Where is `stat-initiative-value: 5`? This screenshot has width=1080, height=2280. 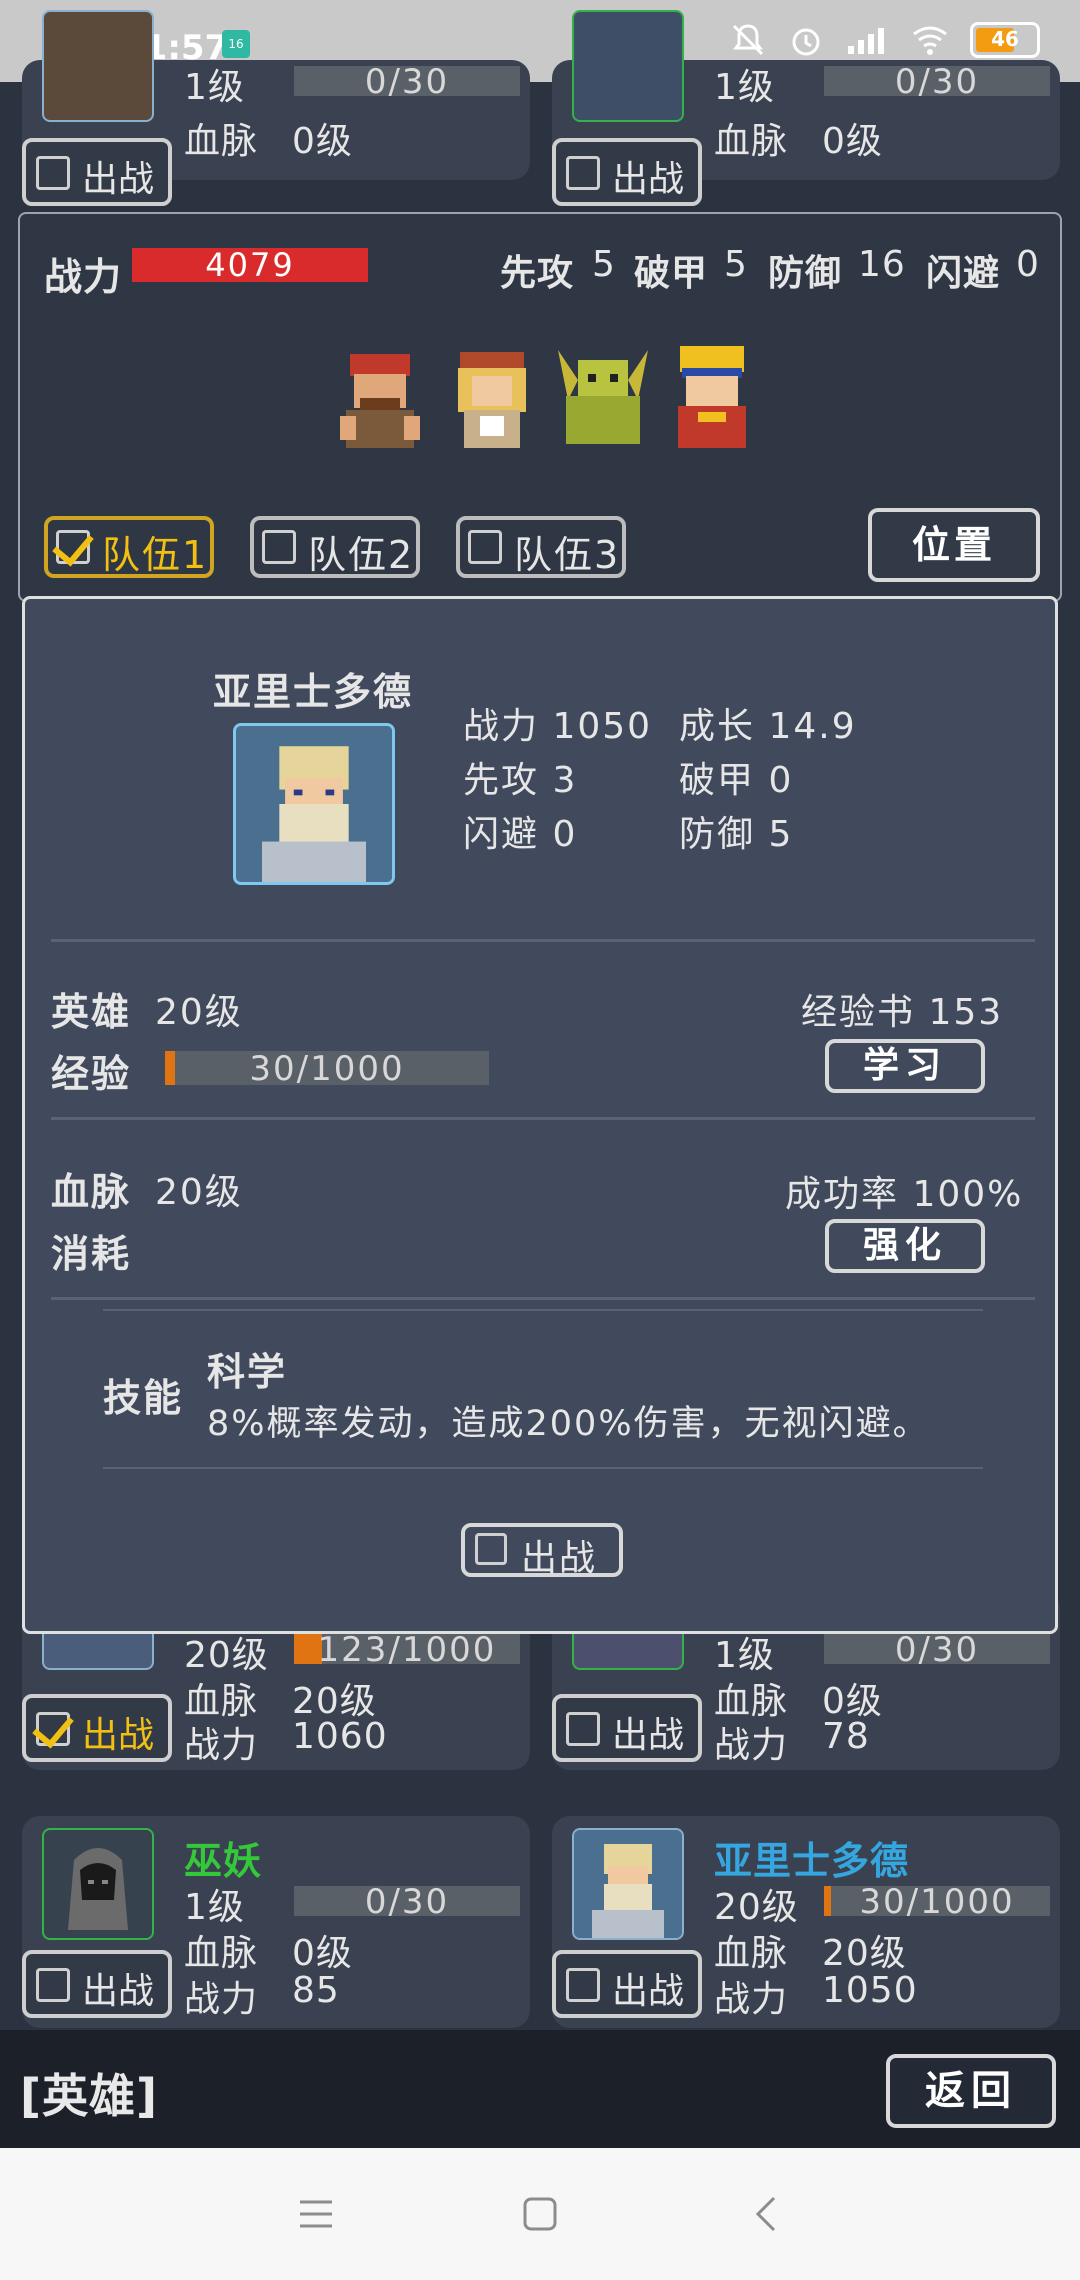 stat-initiative-value: 5 is located at coordinates (604, 264).